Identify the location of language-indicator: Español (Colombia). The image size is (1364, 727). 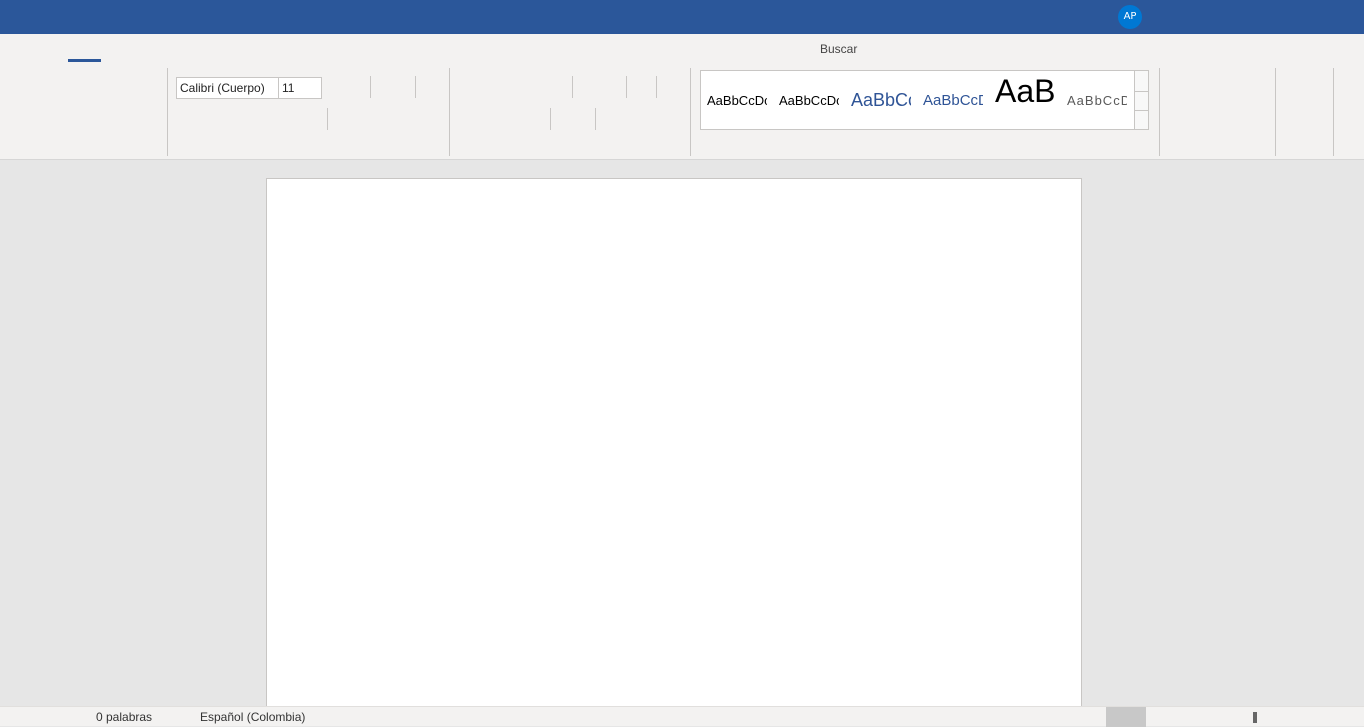
(252, 717).